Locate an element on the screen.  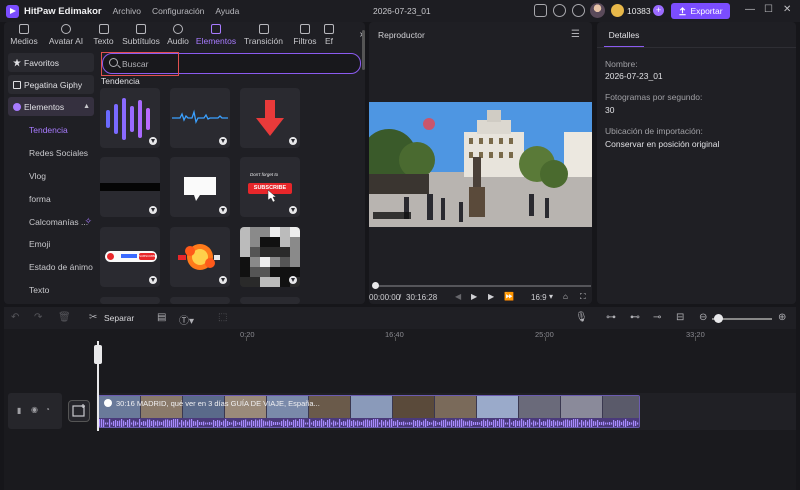
detail-name-label: Nombre: is located at coordinates (621, 64).